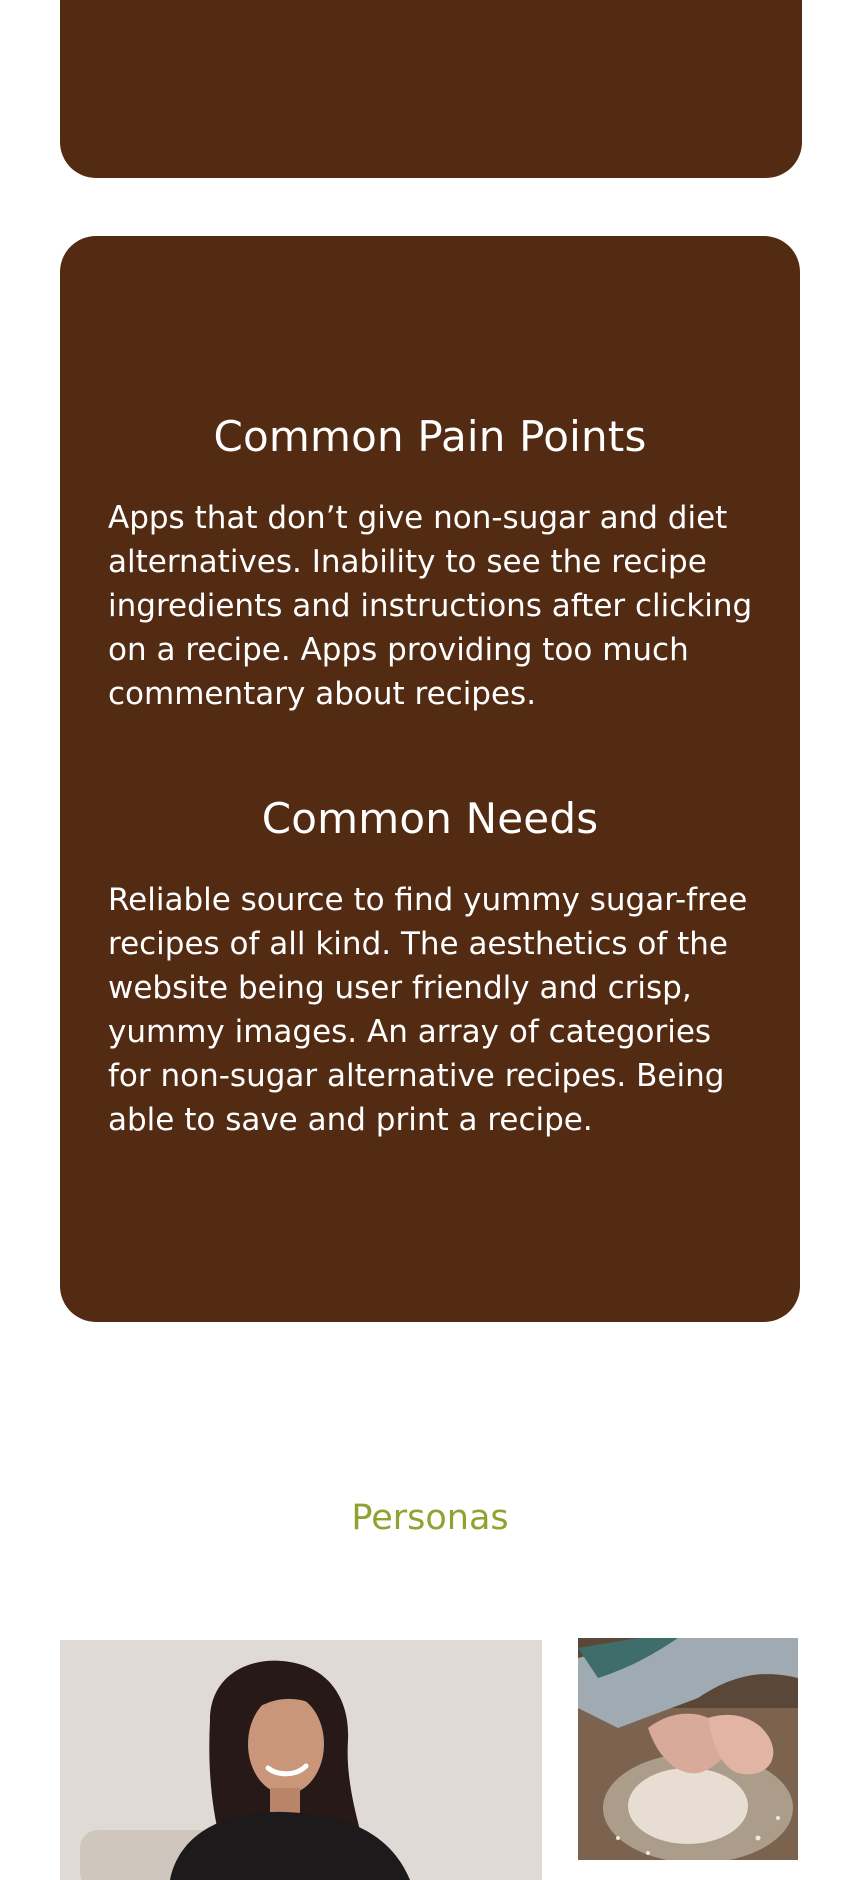 Image resolution: width=860 pixels, height=1880 pixels. Describe the element at coordinates (430, 1518) in the screenshot. I see `personas-heading: Personas` at that location.